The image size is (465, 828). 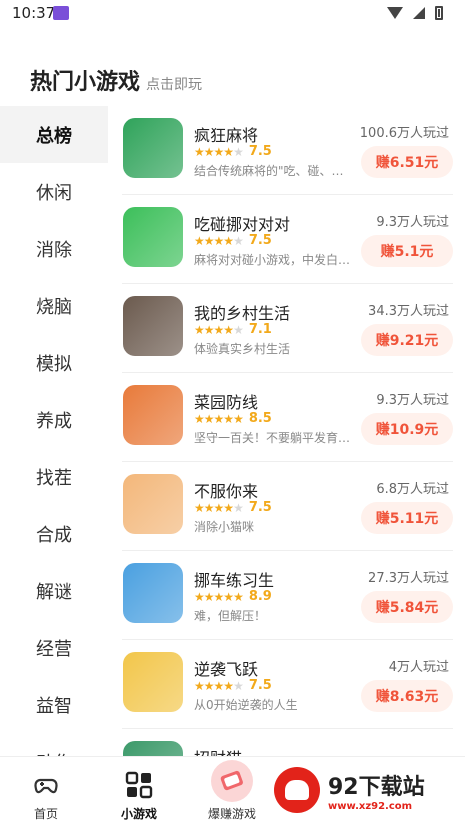 I want to click on cat-icon, so click(x=153, y=504).